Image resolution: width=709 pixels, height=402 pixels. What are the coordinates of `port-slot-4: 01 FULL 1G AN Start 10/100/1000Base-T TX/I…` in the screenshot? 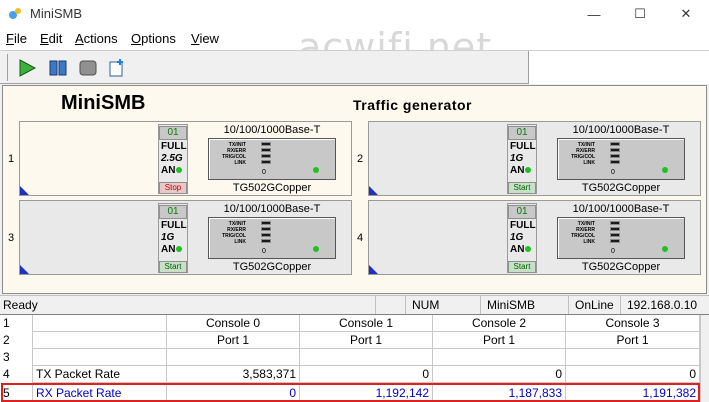 It's located at (534, 237).